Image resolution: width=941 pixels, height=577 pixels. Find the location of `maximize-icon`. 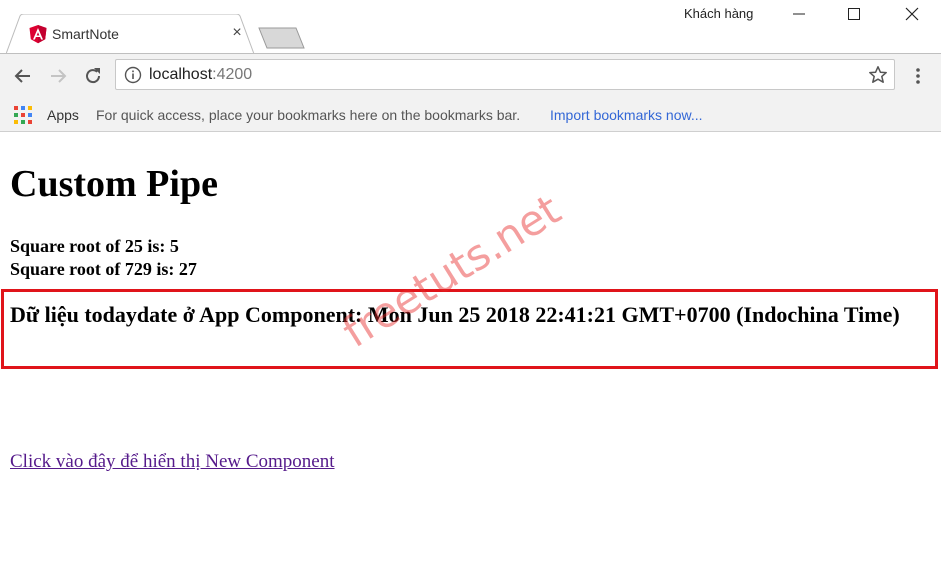

maximize-icon is located at coordinates (854, 14).